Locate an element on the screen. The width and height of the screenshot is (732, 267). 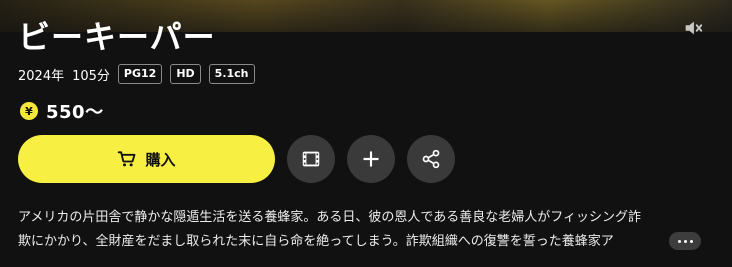
duration: 105分 is located at coordinates (91, 76).